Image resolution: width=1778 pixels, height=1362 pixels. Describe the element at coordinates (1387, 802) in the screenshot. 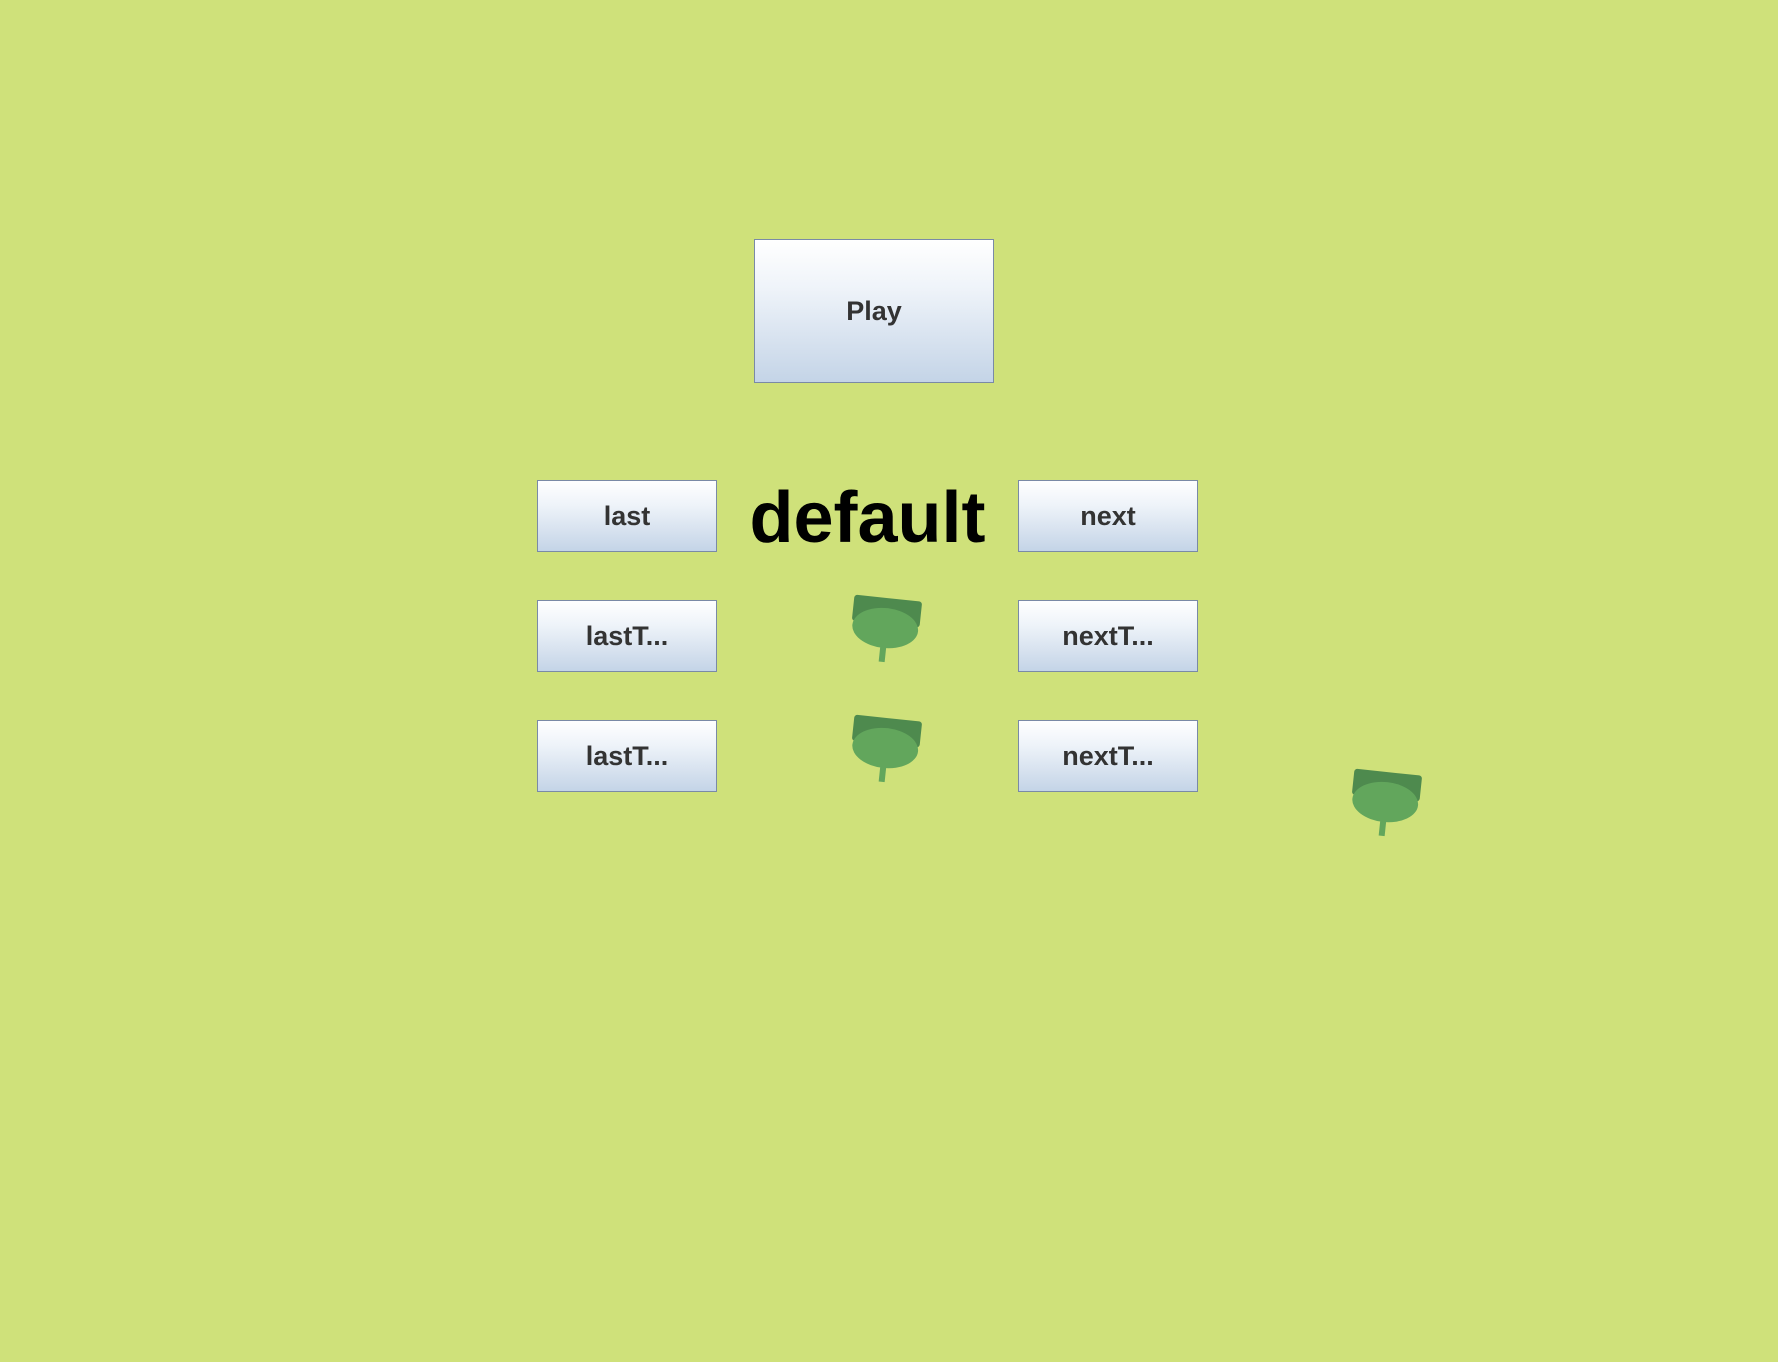

I see `roaming-tank-icon` at that location.